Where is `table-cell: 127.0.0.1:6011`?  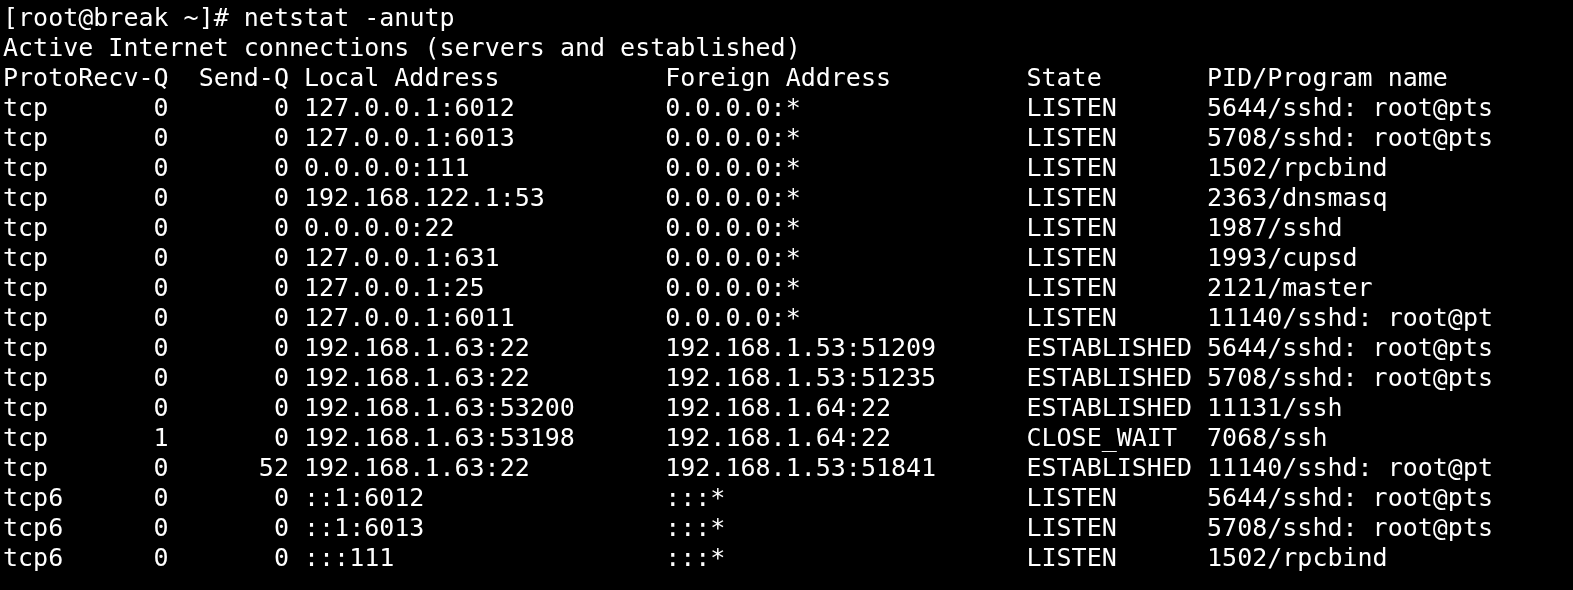 table-cell: 127.0.0.1:6011 is located at coordinates (409, 318).